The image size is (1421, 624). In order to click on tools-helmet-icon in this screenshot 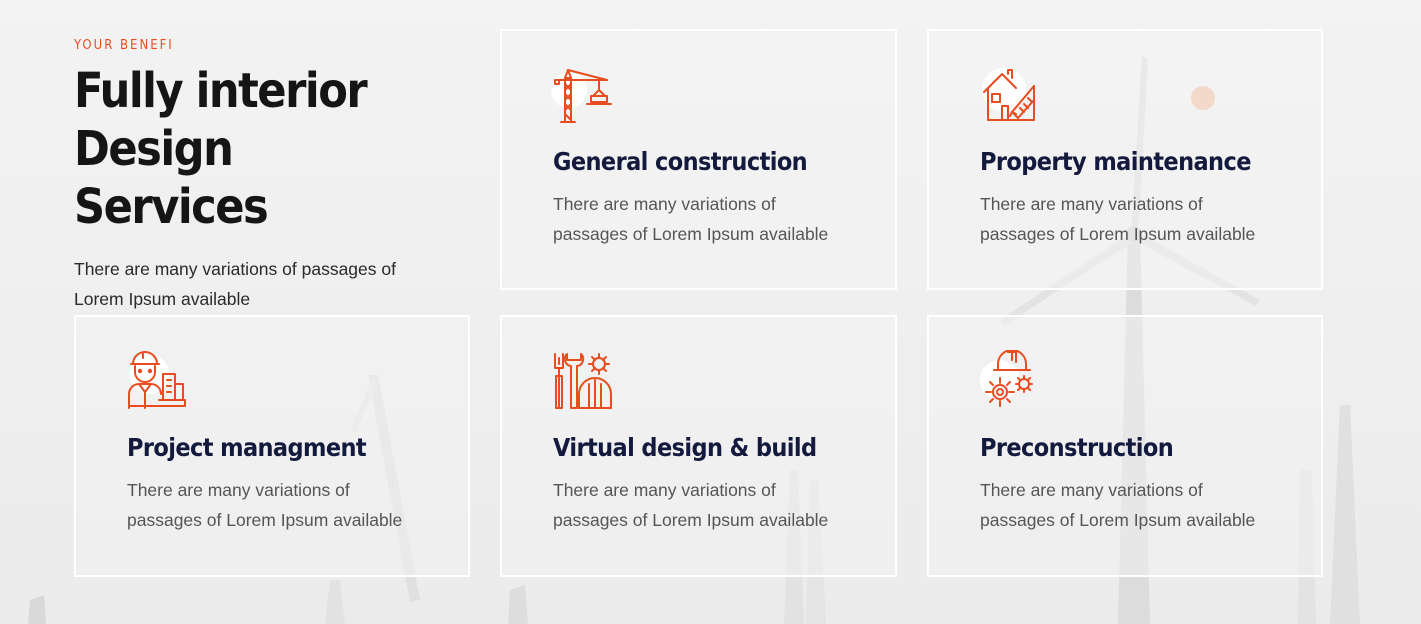, I will do `click(582, 381)`.